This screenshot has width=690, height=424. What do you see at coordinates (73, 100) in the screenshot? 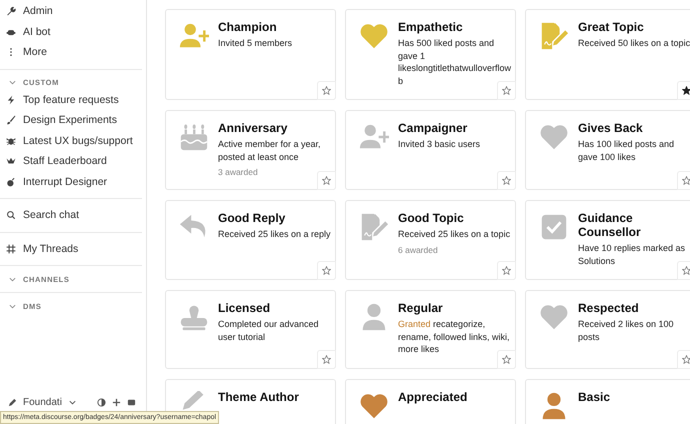
I see `sidebar-item: Top feature requests` at bounding box center [73, 100].